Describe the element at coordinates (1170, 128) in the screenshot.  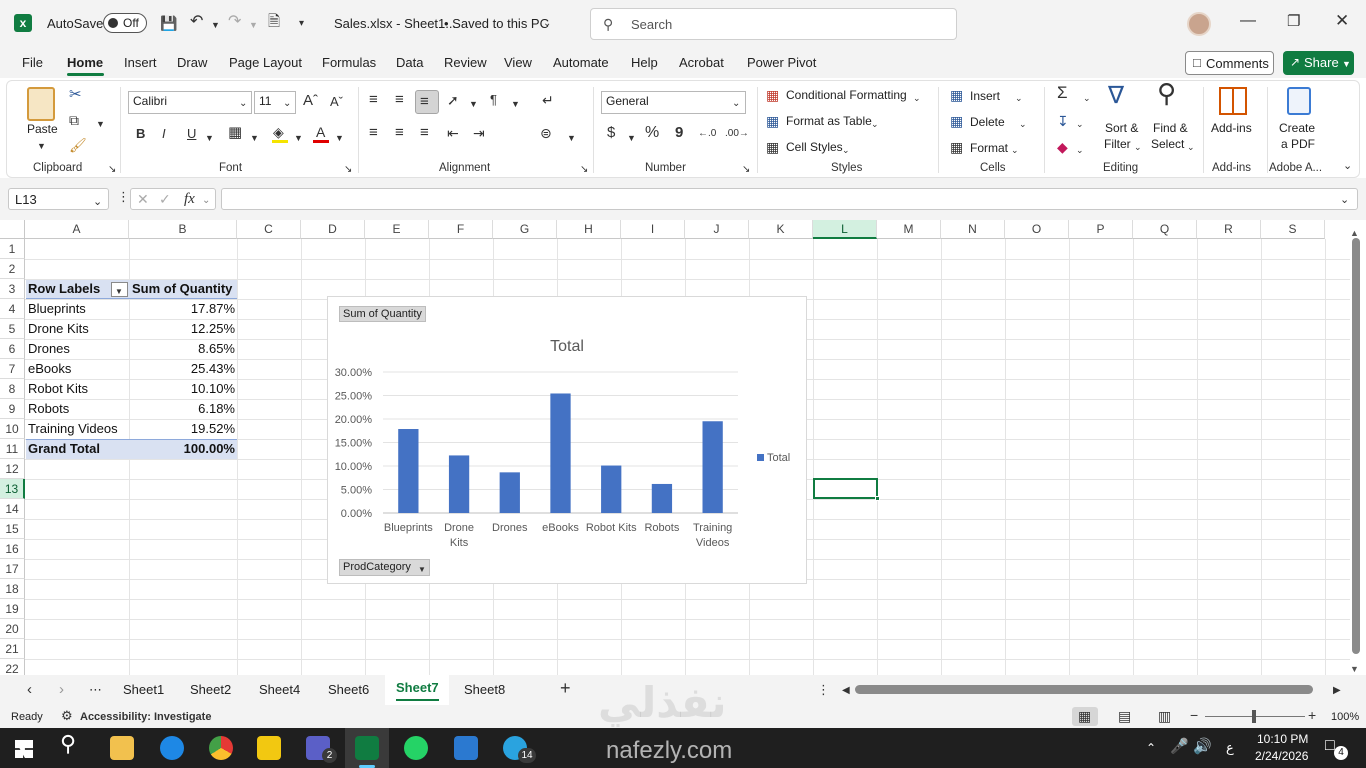
I see `find-select-button: Find &` at that location.